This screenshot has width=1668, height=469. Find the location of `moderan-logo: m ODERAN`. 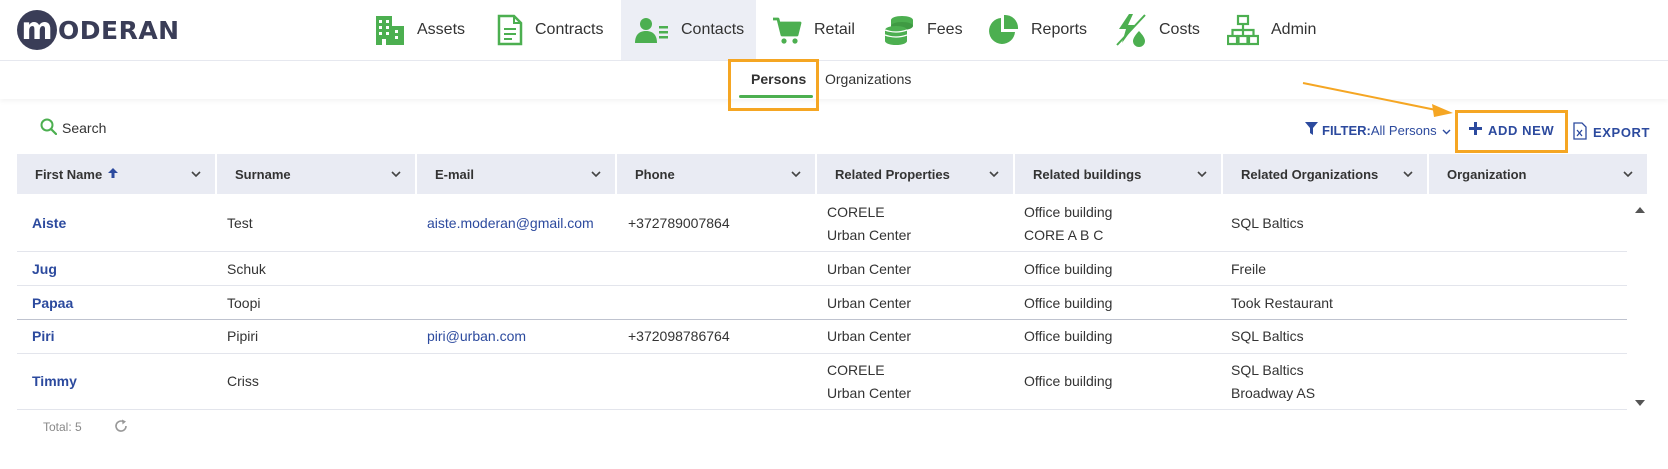

moderan-logo: m ODERAN is located at coordinates (98, 30).